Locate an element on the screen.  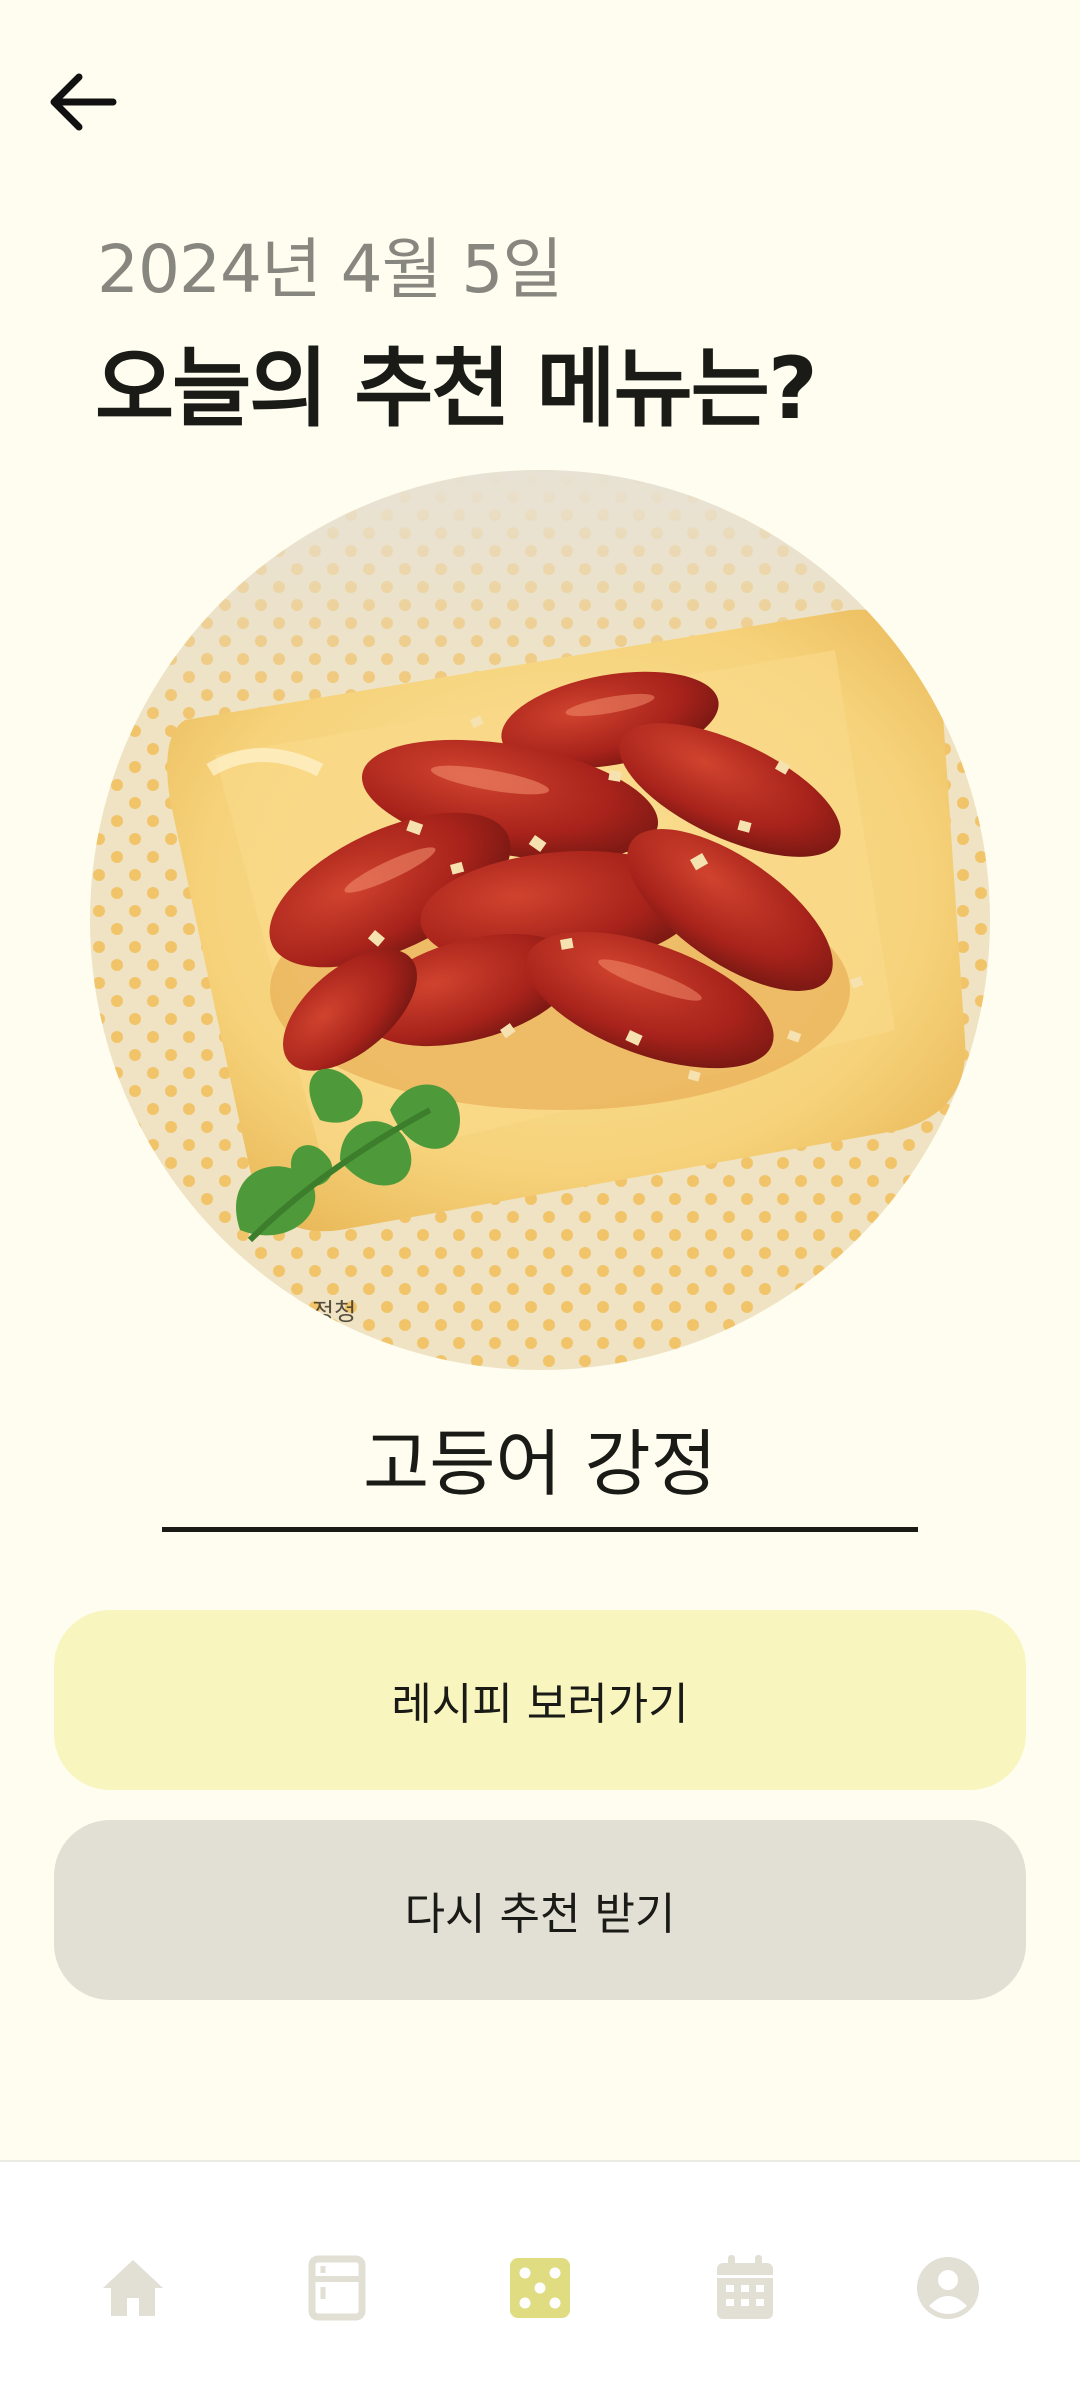
menu-name-underline is located at coordinates (540, 1529).